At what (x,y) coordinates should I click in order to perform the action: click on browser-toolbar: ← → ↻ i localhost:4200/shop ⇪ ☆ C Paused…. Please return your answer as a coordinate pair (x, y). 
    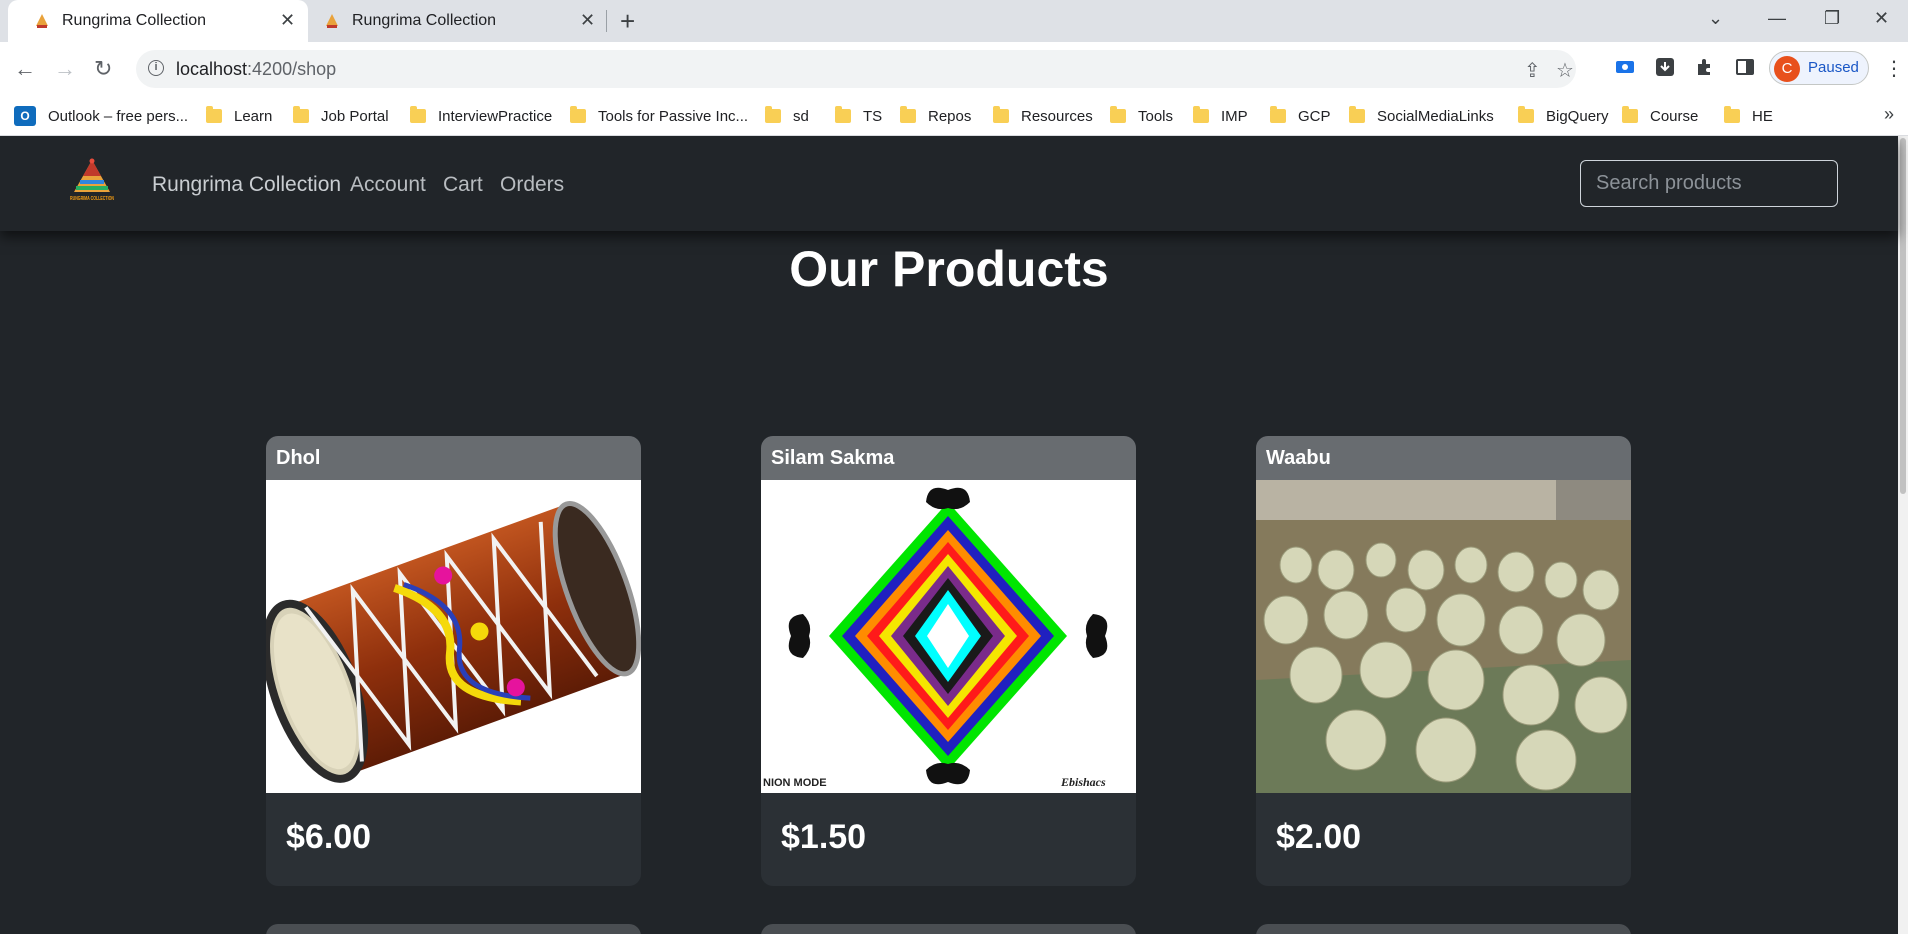
    Looking at the image, I should click on (954, 69).